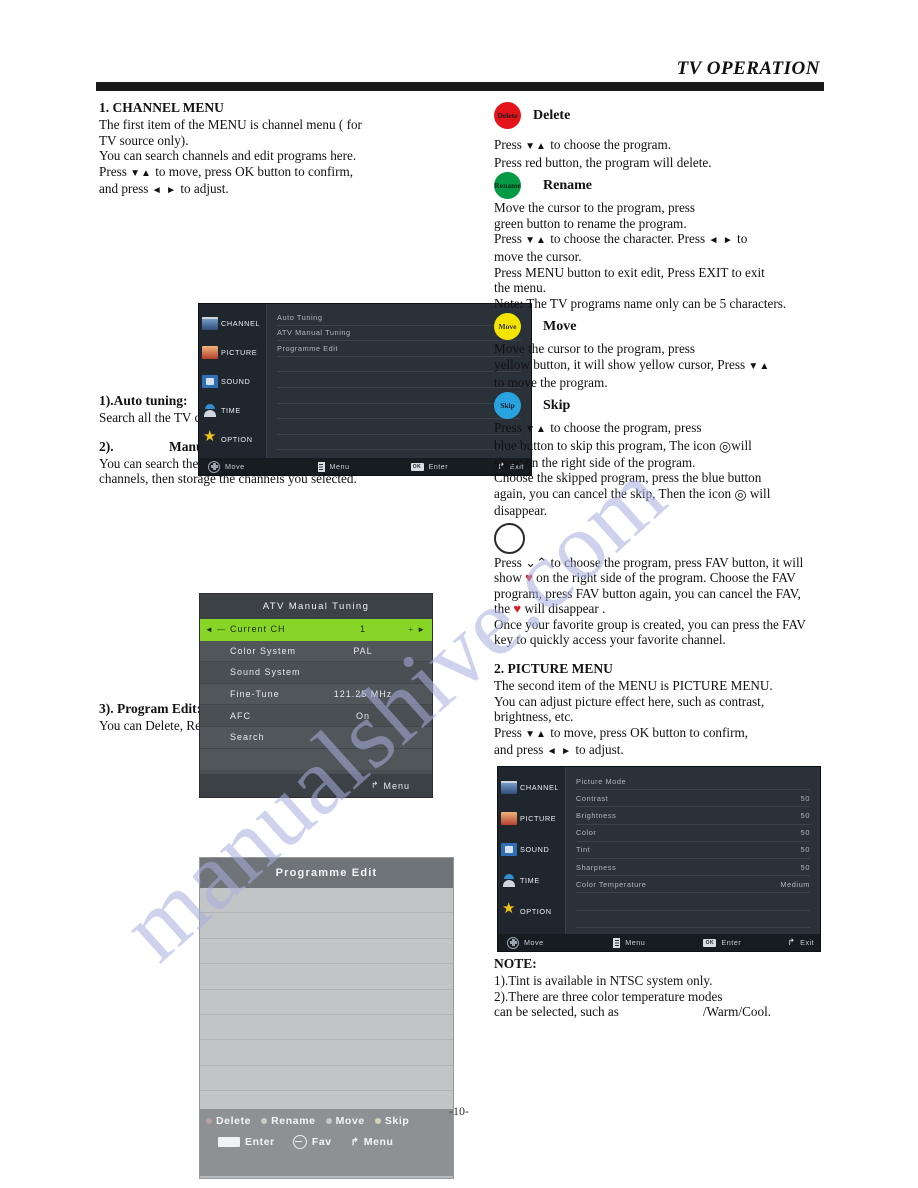 This screenshot has height=1188, width=918. What do you see at coordinates (321, 1142) in the screenshot?
I see `footer-label: Fav` at bounding box center [321, 1142].